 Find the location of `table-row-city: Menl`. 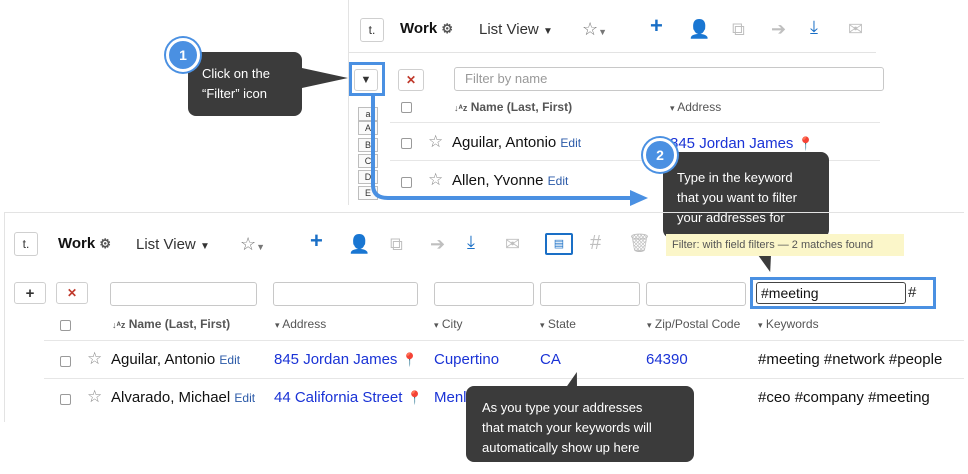

table-row-city: Menl is located at coordinates (450, 397).